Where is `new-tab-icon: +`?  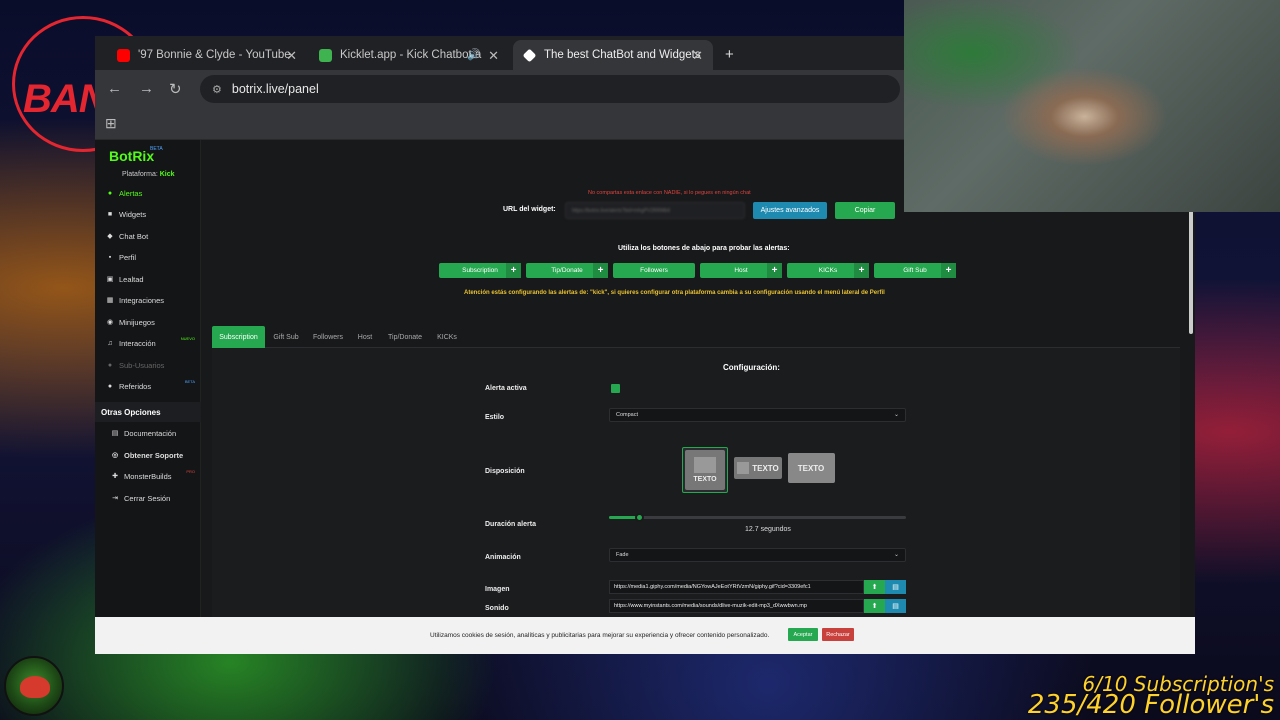 new-tab-icon: + is located at coordinates (729, 54).